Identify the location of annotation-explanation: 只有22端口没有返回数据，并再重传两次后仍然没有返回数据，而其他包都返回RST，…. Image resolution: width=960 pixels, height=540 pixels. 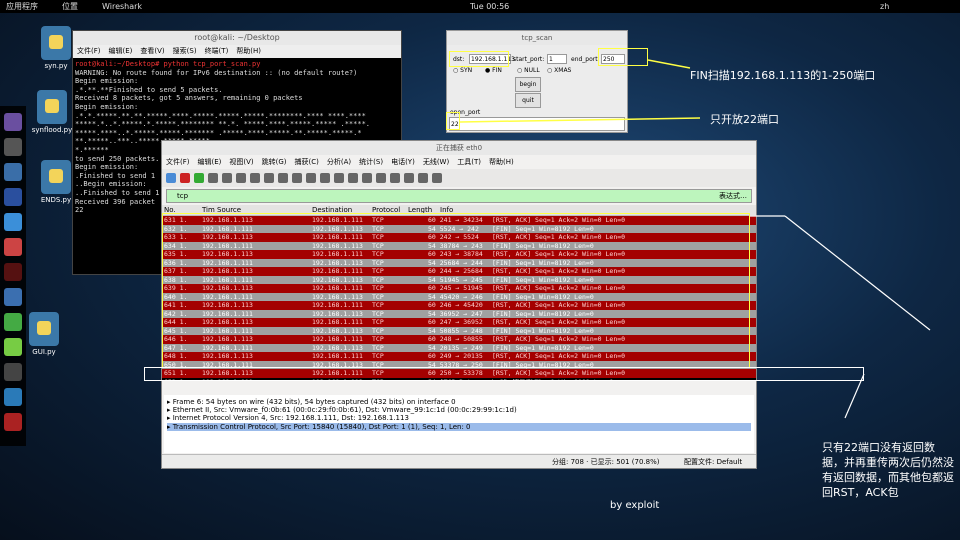
(888, 470).